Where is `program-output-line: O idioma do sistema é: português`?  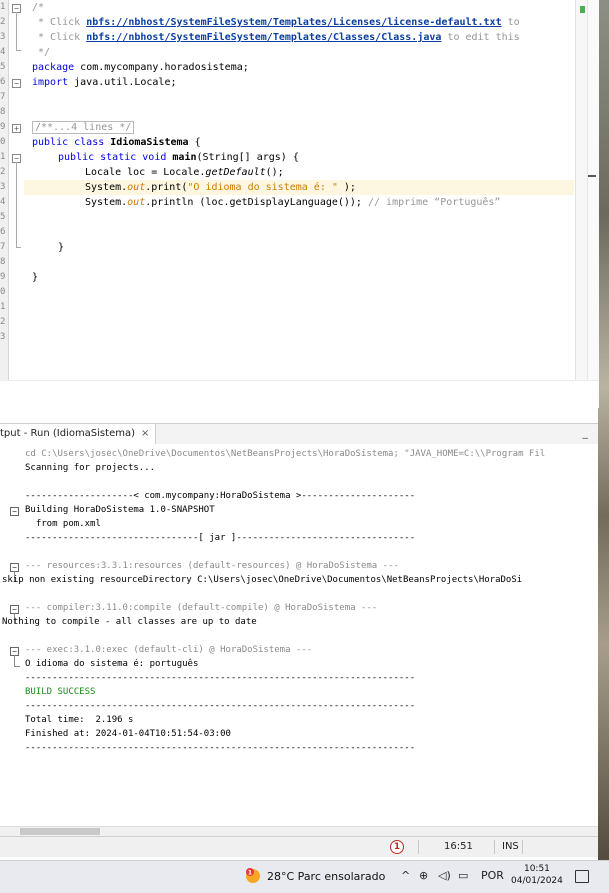
program-output-line: O idioma do sistema é: português is located at coordinates (112, 664).